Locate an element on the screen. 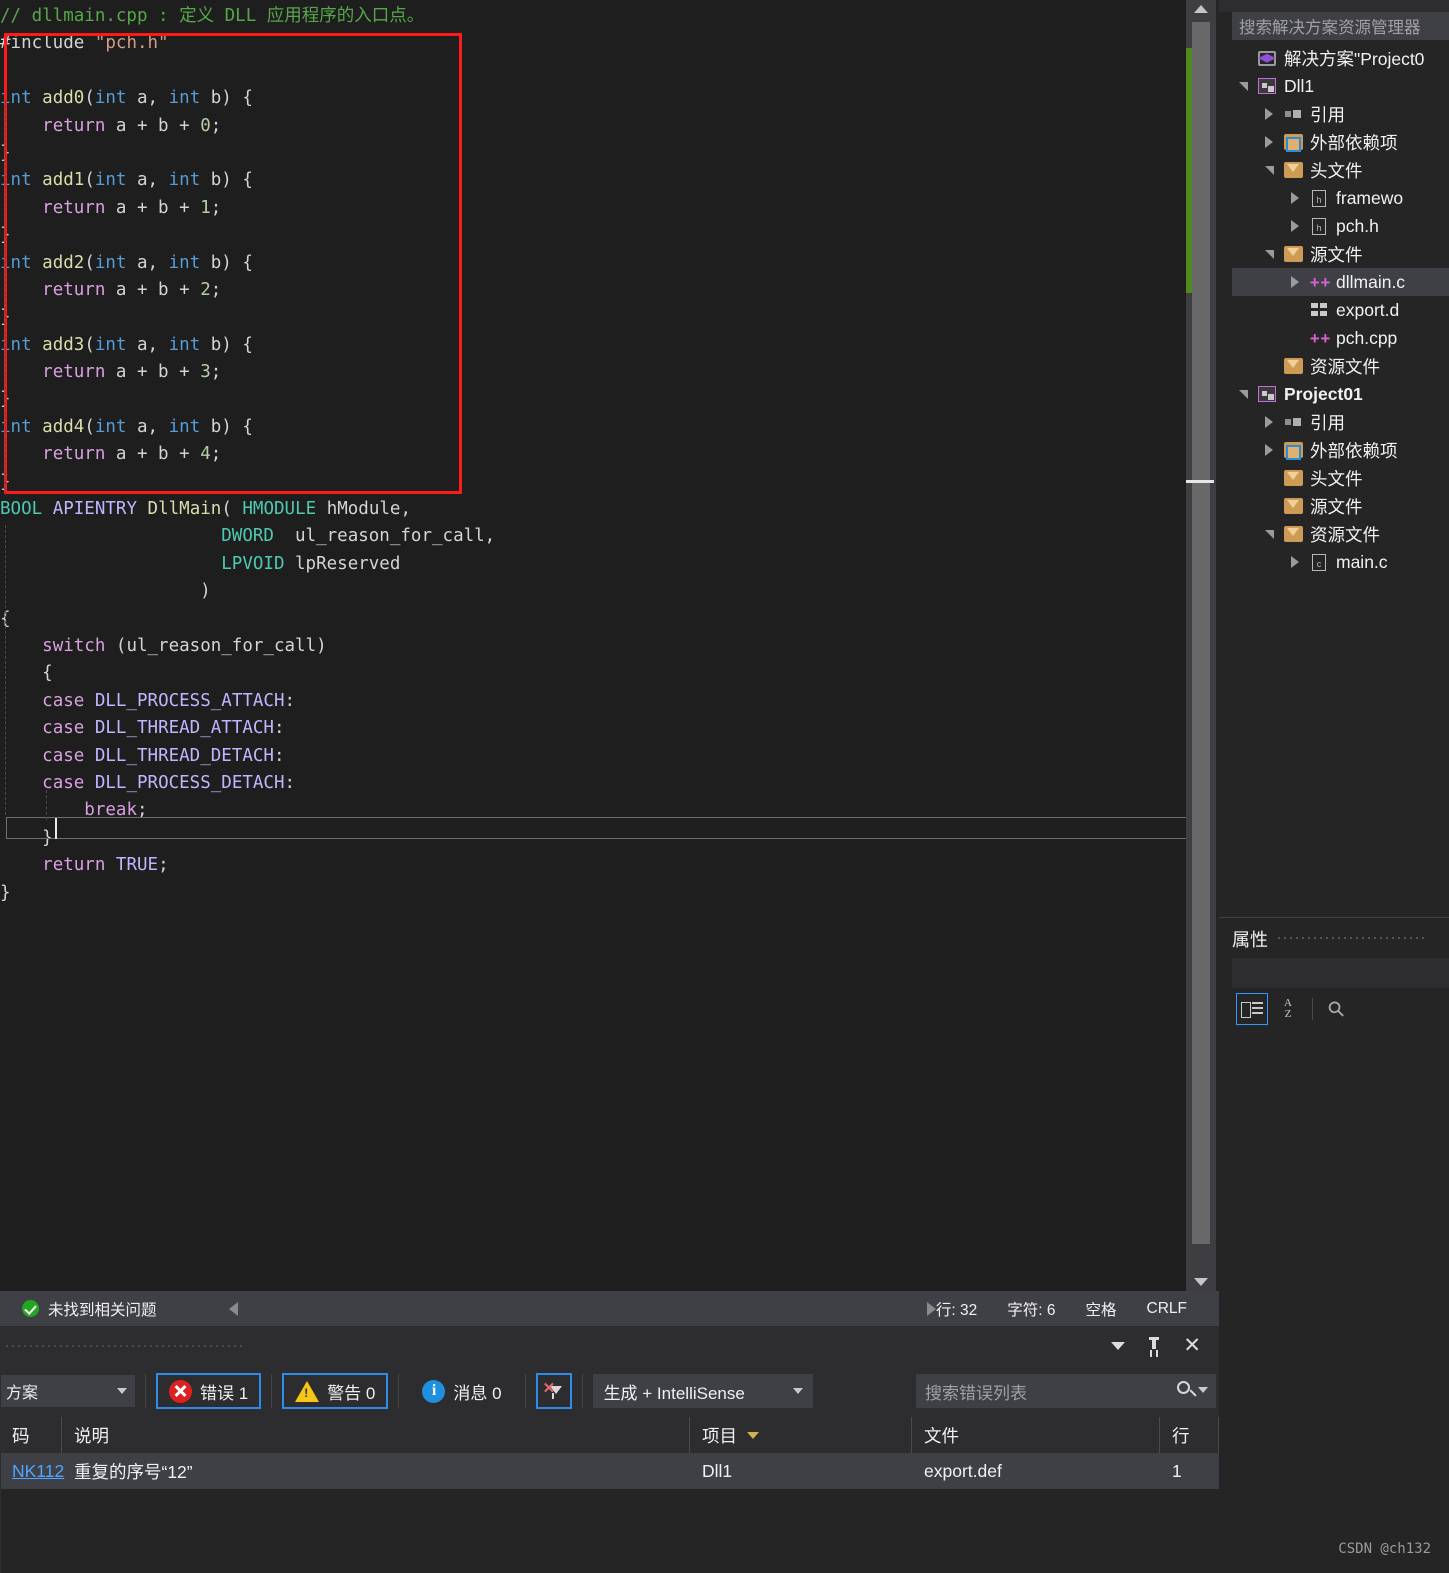 The image size is (1449, 1573). code-line: int add0(int a, int b) { is located at coordinates (247, 98).